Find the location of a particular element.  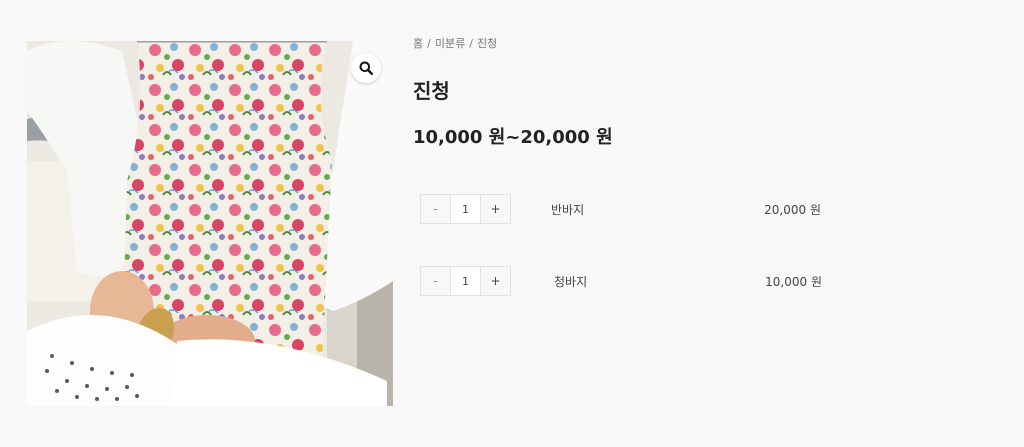

variation-price: 20,000 원 is located at coordinates (792, 209).